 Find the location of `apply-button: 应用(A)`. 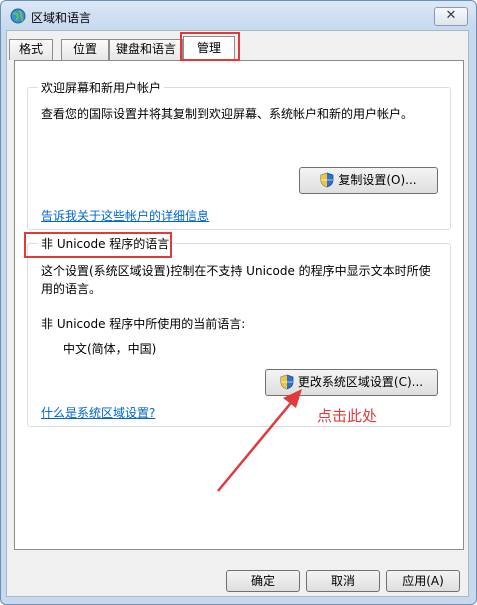

apply-button: 应用(A) is located at coordinates (423, 581).